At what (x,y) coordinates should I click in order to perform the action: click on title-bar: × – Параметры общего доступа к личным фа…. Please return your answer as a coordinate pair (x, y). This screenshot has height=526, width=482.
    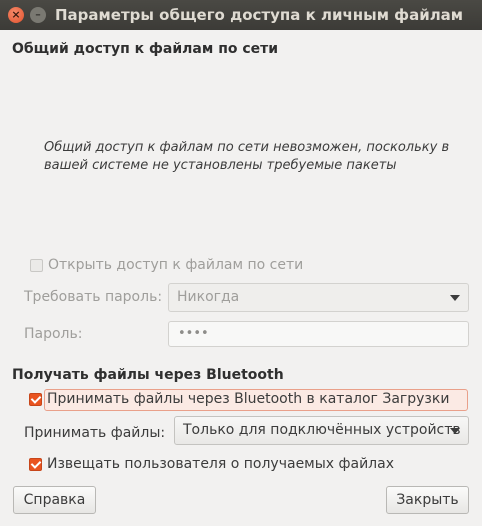
    Looking at the image, I should click on (241, 15).